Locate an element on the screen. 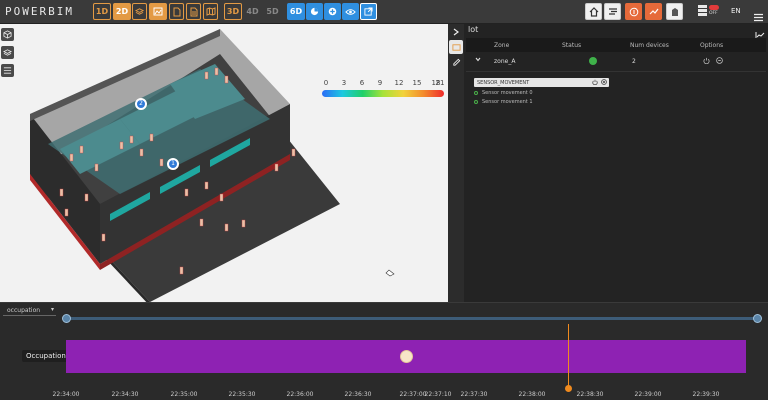  metric-select: occupation ▾ is located at coordinates (29, 311).